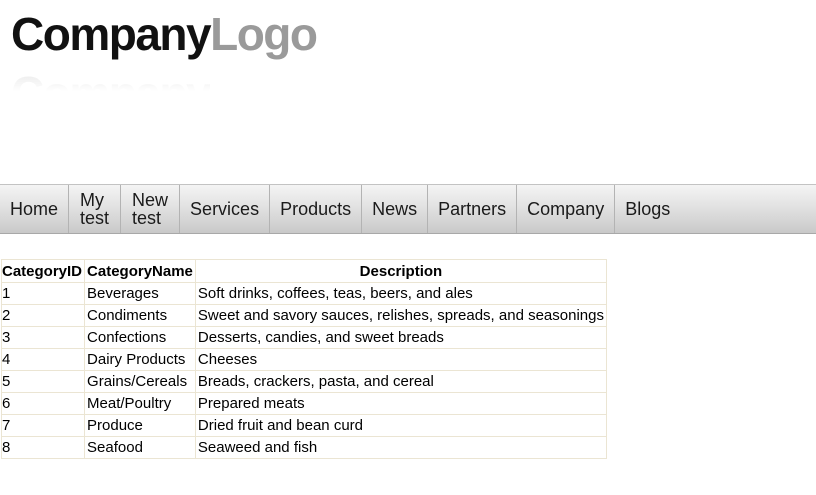  Describe the element at coordinates (43, 315) in the screenshot. I see `cell-category-id: 2` at that location.